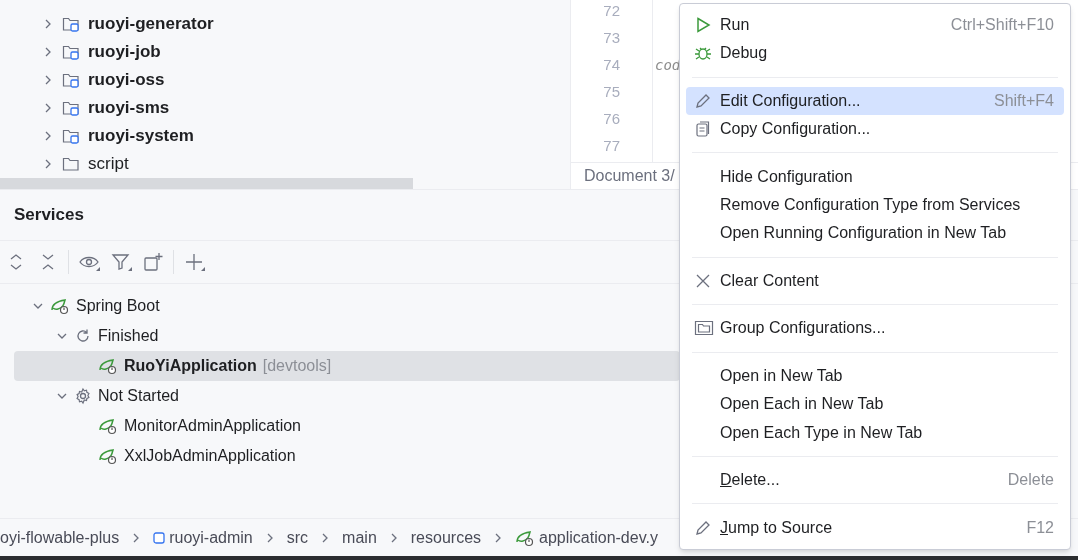 Image resolution: width=1078 pixels, height=560 pixels. I want to click on line-number: 75, so click(611, 92).